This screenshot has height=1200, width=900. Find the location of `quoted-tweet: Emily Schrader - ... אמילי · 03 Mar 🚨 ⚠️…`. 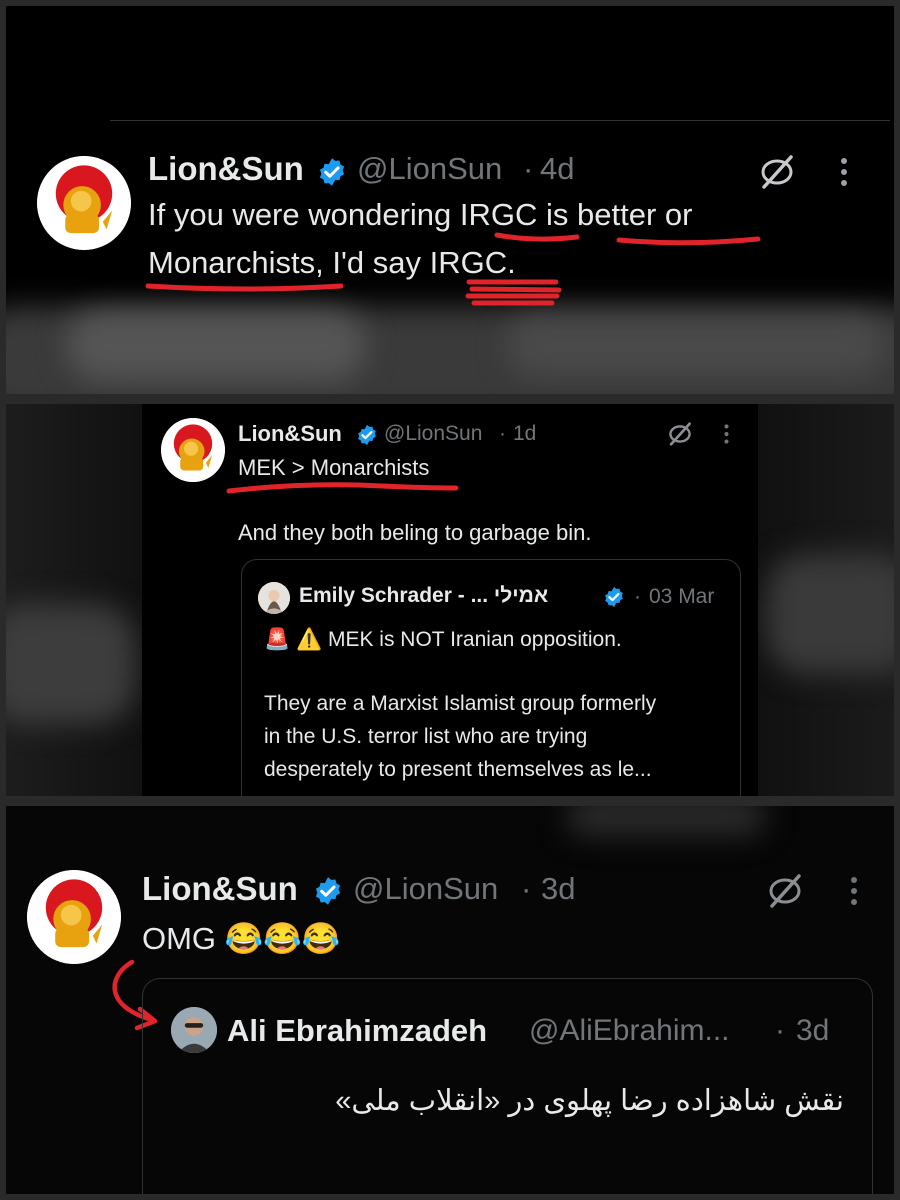

quoted-tweet: Emily Schrader - ... אמילי · 03 Mar 🚨 ⚠️… is located at coordinates (491, 677).